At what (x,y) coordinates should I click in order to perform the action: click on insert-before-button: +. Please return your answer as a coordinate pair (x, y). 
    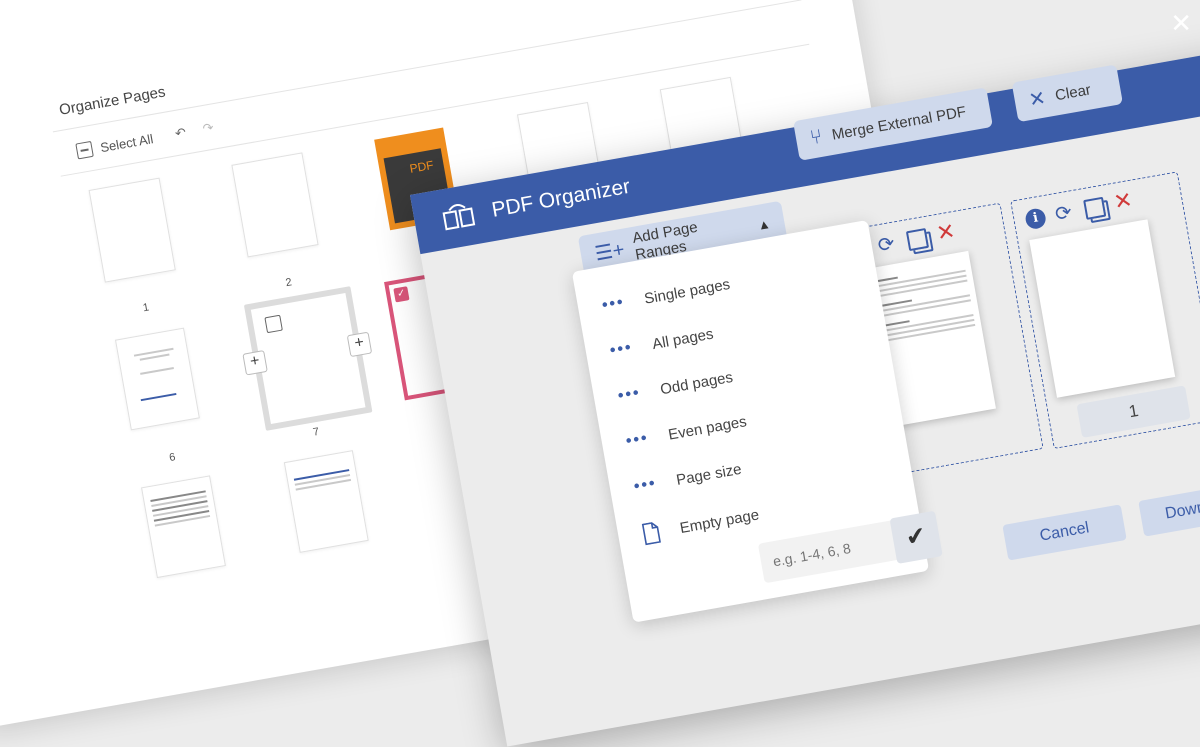
    Looking at the image, I should click on (255, 363).